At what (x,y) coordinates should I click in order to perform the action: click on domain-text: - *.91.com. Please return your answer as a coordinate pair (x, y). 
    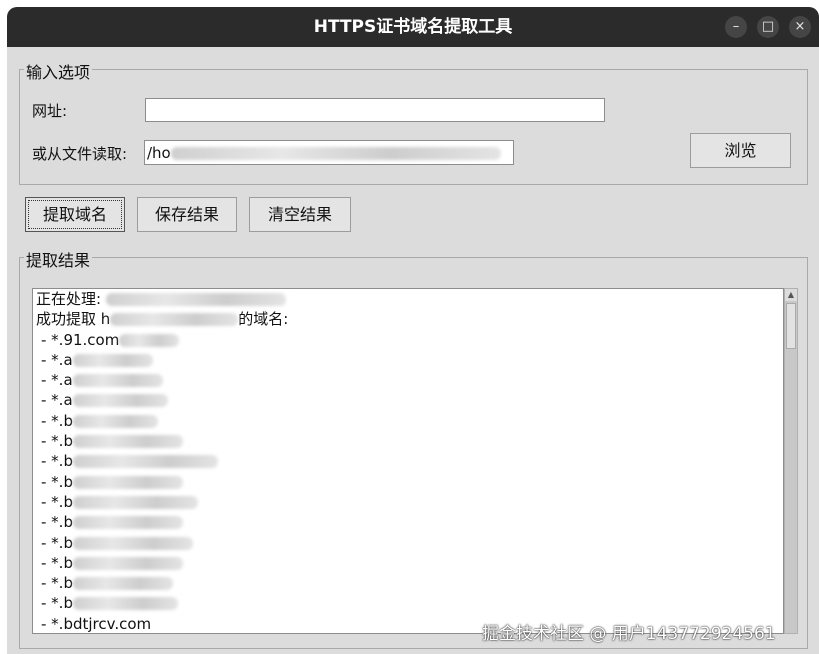
    Looking at the image, I should click on (80, 339).